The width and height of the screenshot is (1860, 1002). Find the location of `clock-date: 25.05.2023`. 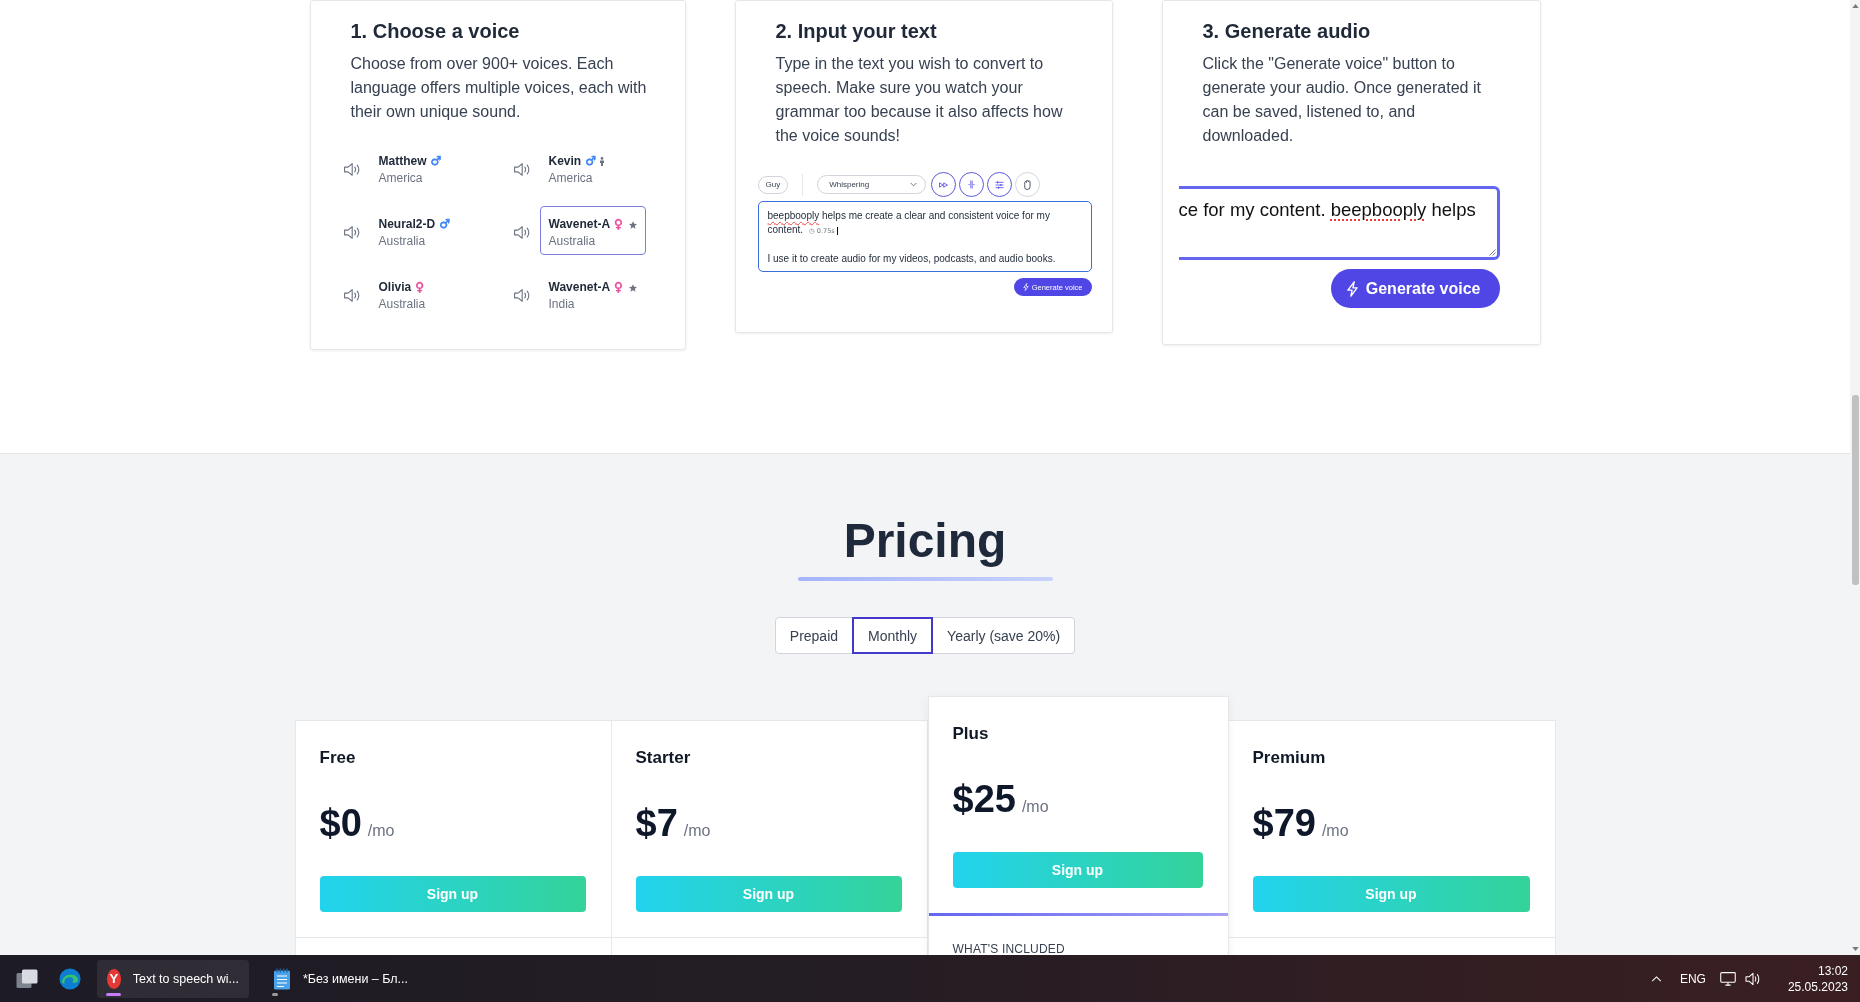

clock-date: 25.05.2023 is located at coordinates (1817, 986).